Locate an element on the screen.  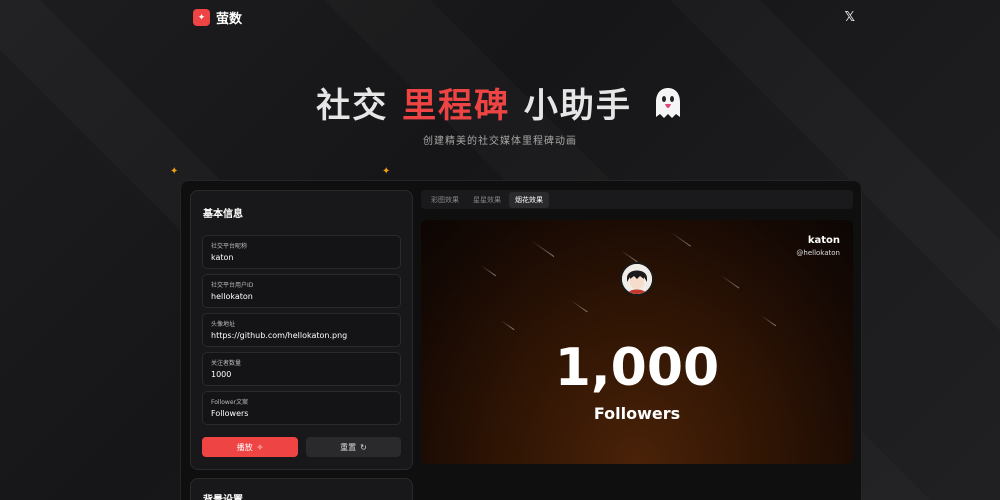
preview-name: katon is located at coordinates (823, 240).